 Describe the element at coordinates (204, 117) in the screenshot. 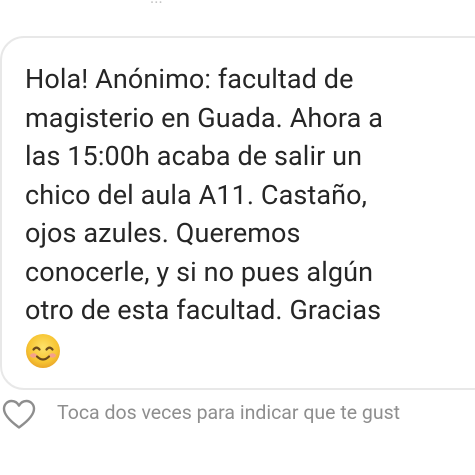

I see `message-line: magisterio en Guada. Ahora a` at that location.